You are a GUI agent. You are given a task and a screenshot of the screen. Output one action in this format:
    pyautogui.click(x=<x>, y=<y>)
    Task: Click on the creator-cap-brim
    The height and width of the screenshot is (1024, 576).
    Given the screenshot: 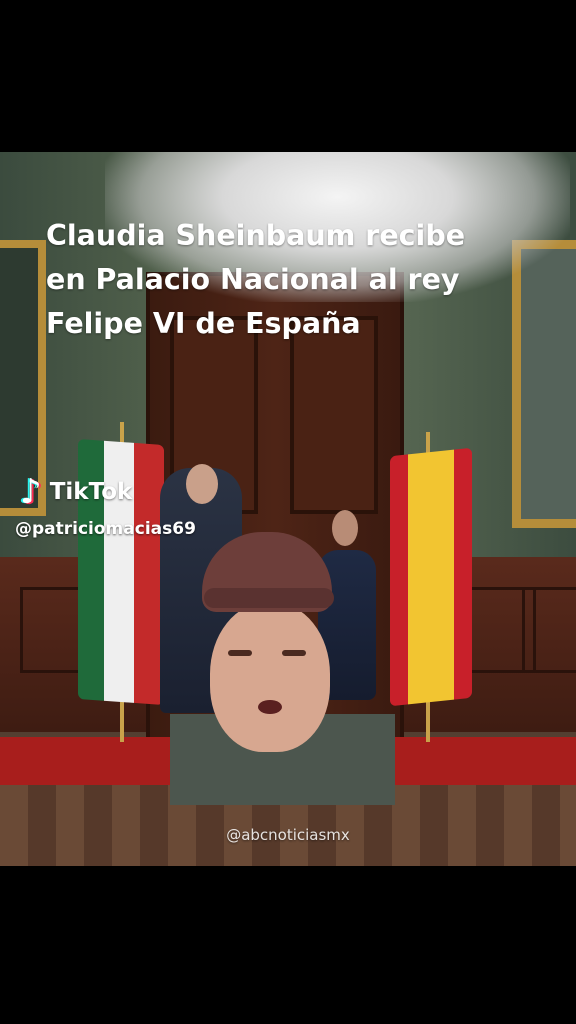 What is the action you would take?
    pyautogui.click(x=269, y=598)
    